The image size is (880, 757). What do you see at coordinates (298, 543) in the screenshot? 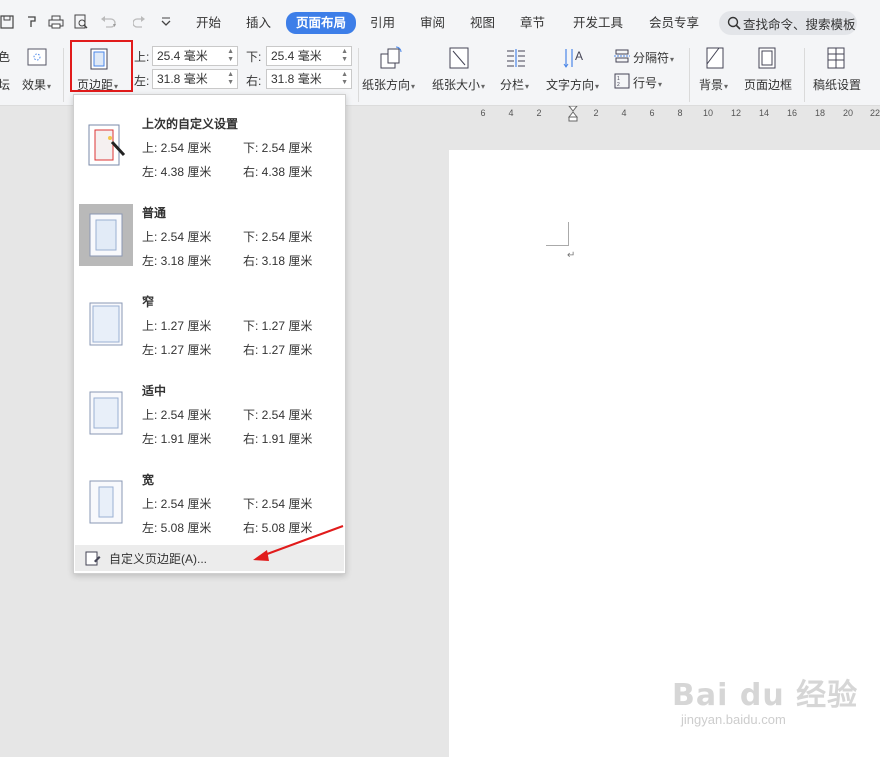
I see `annotation-arrow` at bounding box center [298, 543].